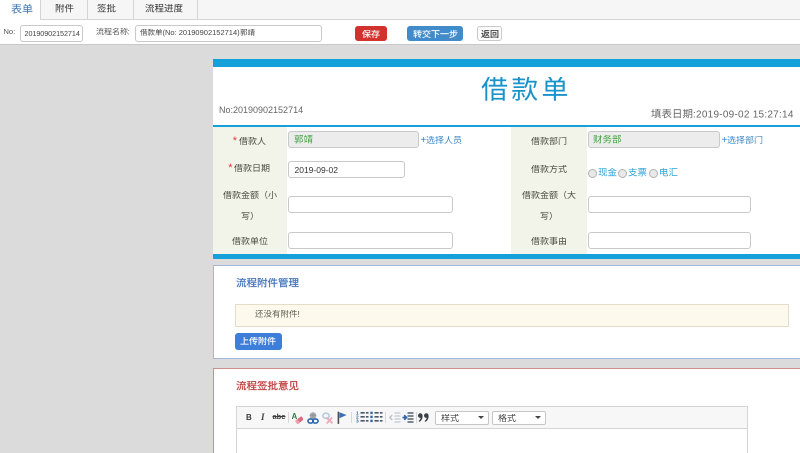 Image resolution: width=800 pixels, height=453 pixels. Describe the element at coordinates (295, 416) in the screenshot. I see `svg-text: A` at that location.